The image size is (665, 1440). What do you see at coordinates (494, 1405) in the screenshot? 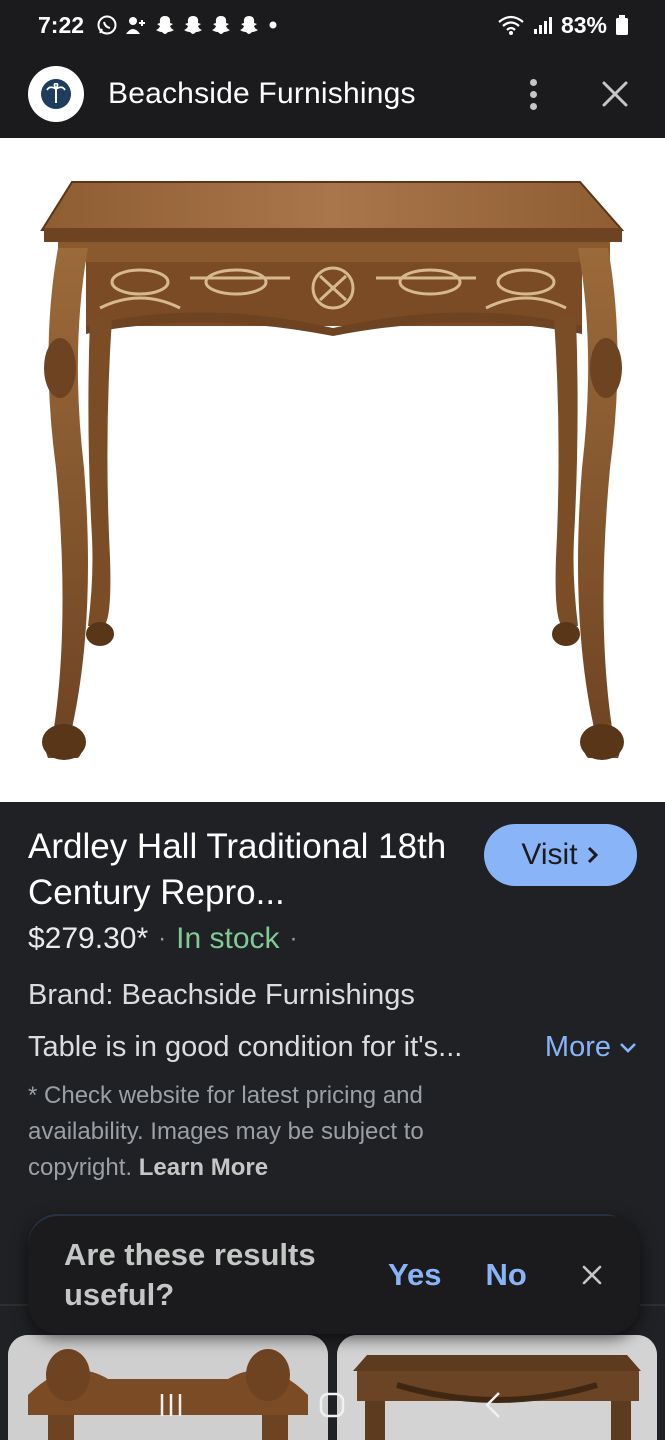
I see `back-icon` at bounding box center [494, 1405].